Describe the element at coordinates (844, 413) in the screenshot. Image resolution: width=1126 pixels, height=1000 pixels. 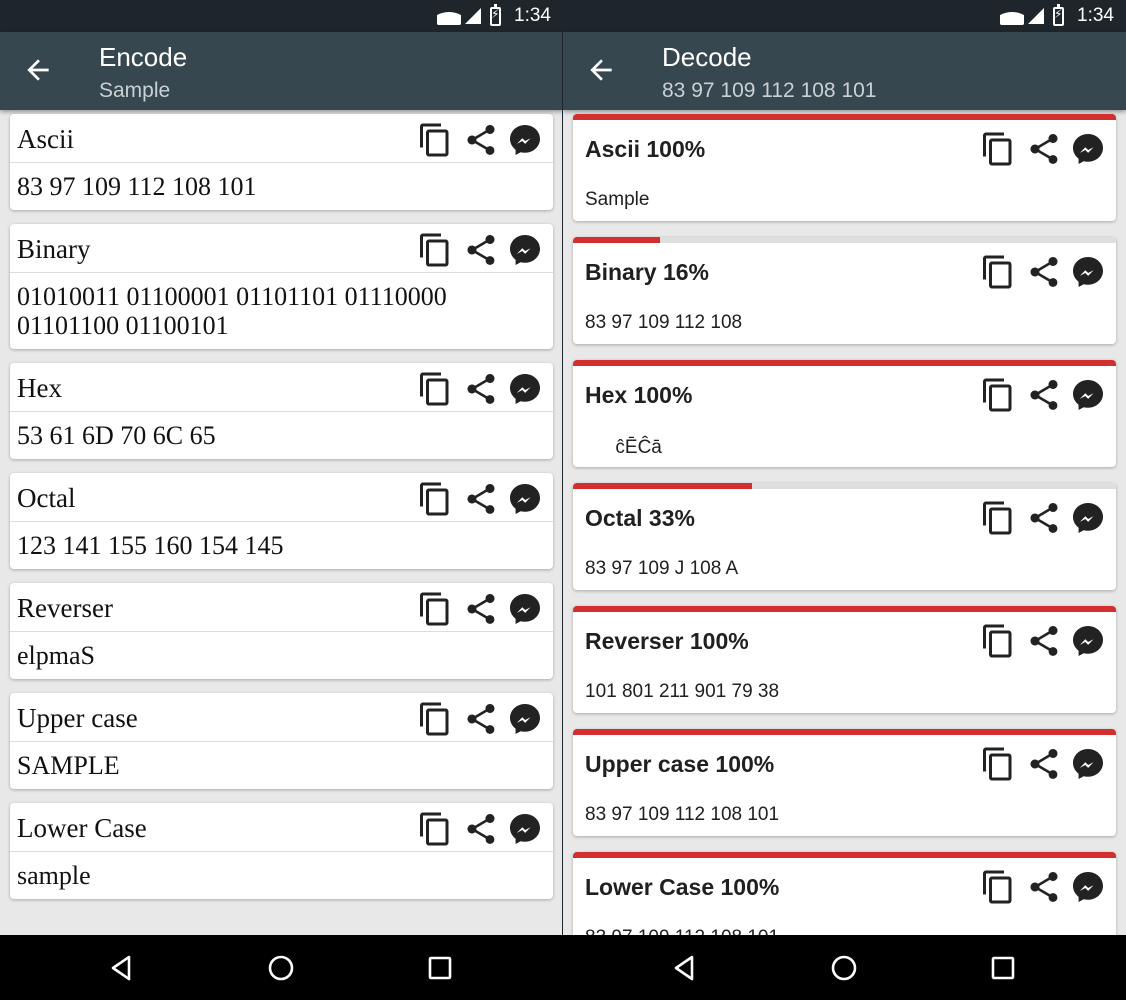
I see `decode-card: Hex 100% ĉĒĈā` at that location.